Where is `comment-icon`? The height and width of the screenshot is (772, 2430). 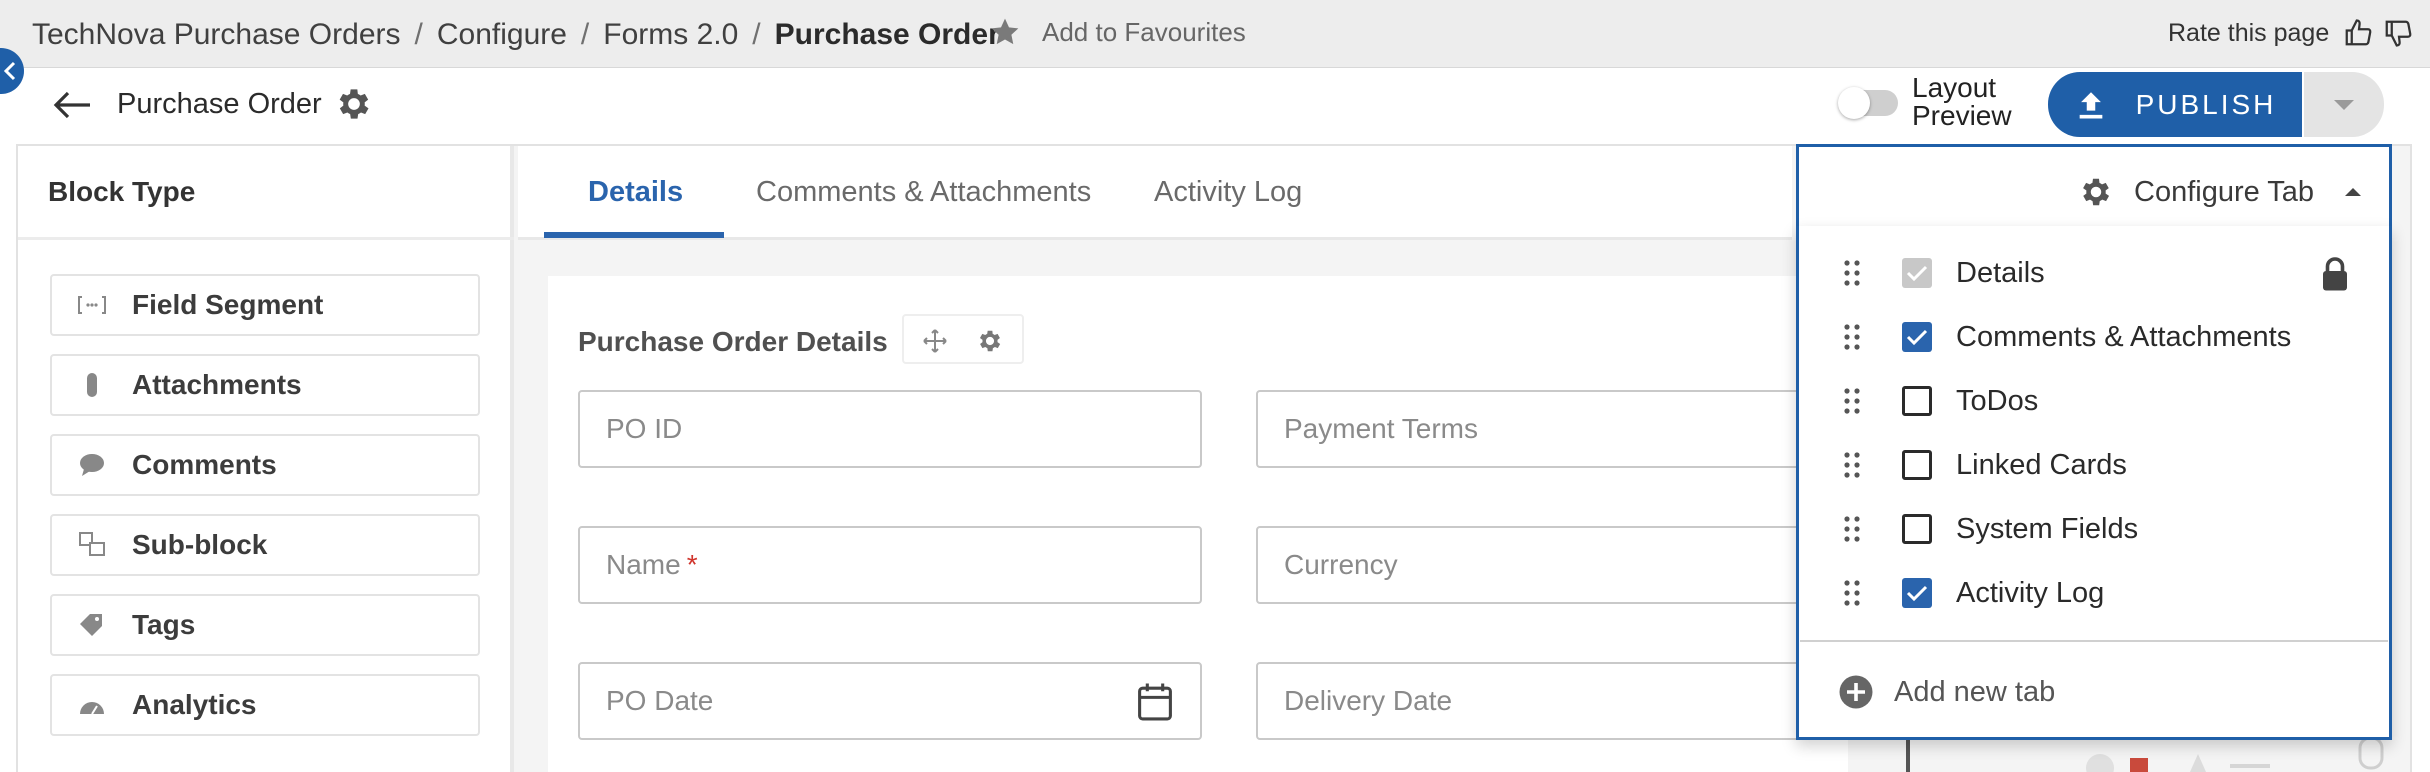
comment-icon is located at coordinates (92, 465).